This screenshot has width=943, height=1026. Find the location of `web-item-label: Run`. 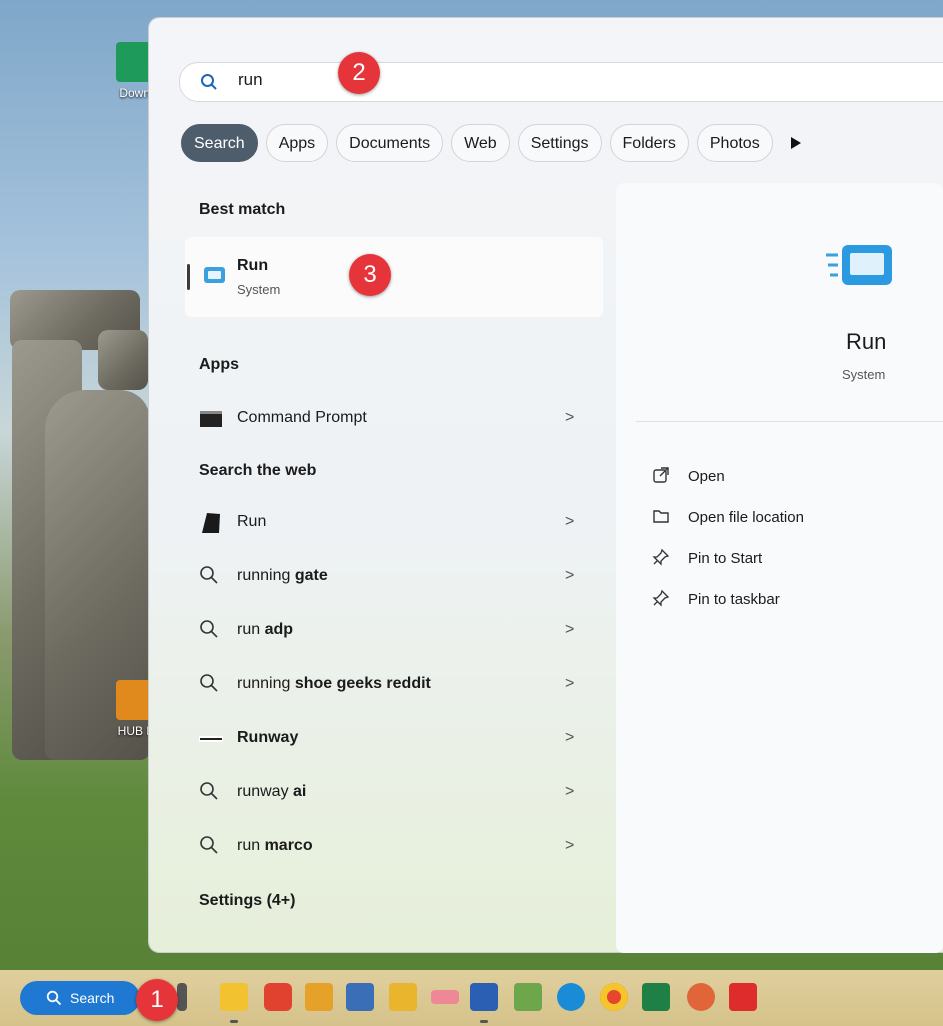

web-item-label: Run is located at coordinates (252, 521).